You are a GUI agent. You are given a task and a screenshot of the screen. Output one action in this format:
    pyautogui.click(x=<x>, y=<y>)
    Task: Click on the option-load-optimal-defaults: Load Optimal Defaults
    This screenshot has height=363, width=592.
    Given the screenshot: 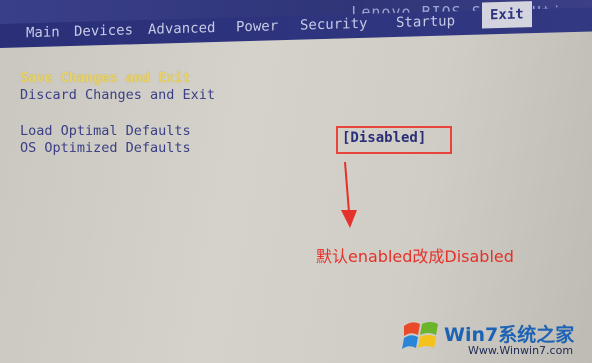 What is the action you would take?
    pyautogui.click(x=105, y=131)
    